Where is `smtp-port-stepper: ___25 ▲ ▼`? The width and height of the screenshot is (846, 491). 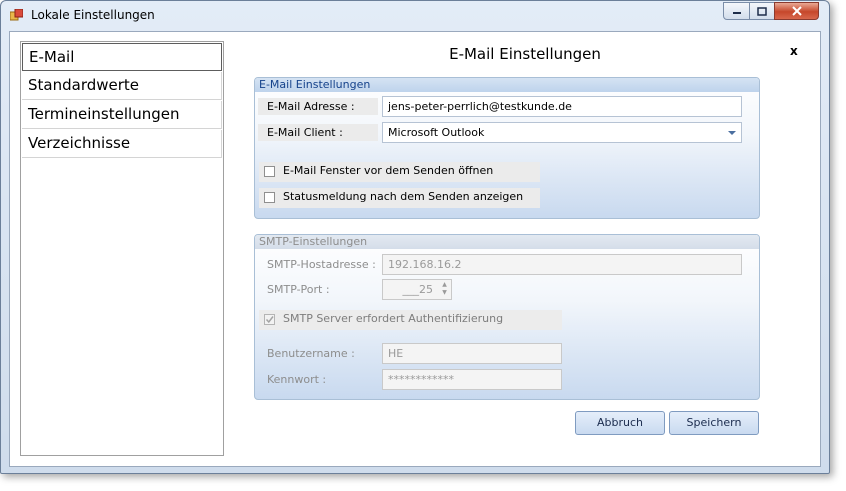 smtp-port-stepper: ___25 ▲ ▼ is located at coordinates (417, 289).